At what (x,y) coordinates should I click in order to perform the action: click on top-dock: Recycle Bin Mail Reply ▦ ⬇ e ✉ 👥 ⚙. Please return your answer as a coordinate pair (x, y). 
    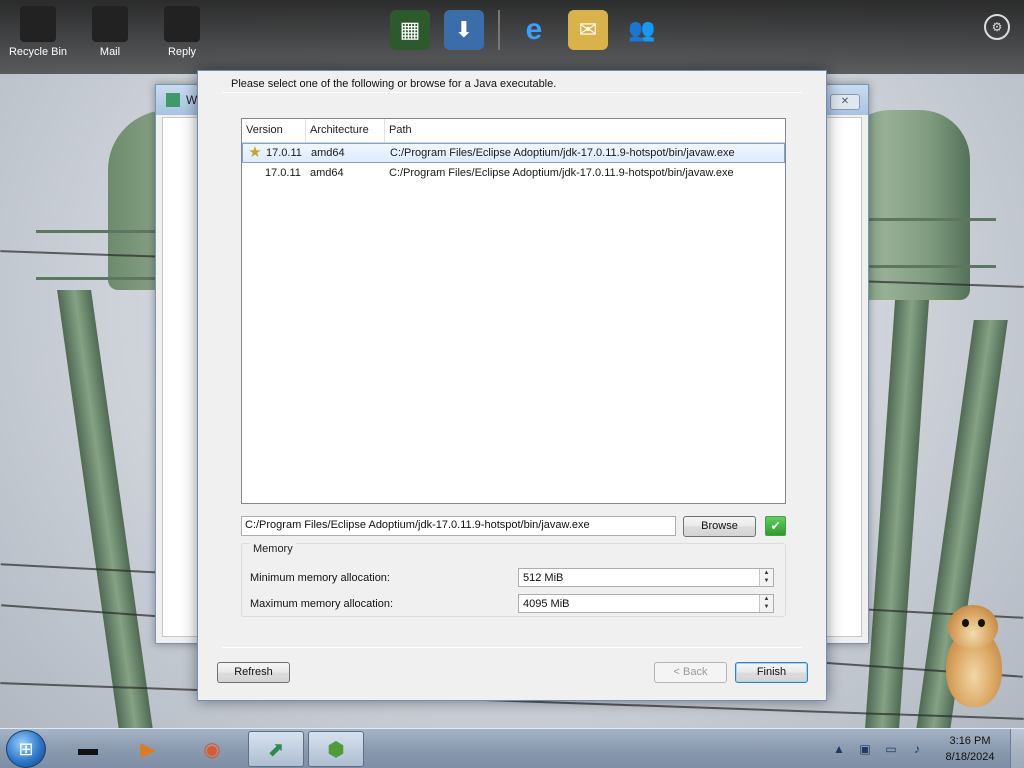
    Looking at the image, I should click on (512, 37).